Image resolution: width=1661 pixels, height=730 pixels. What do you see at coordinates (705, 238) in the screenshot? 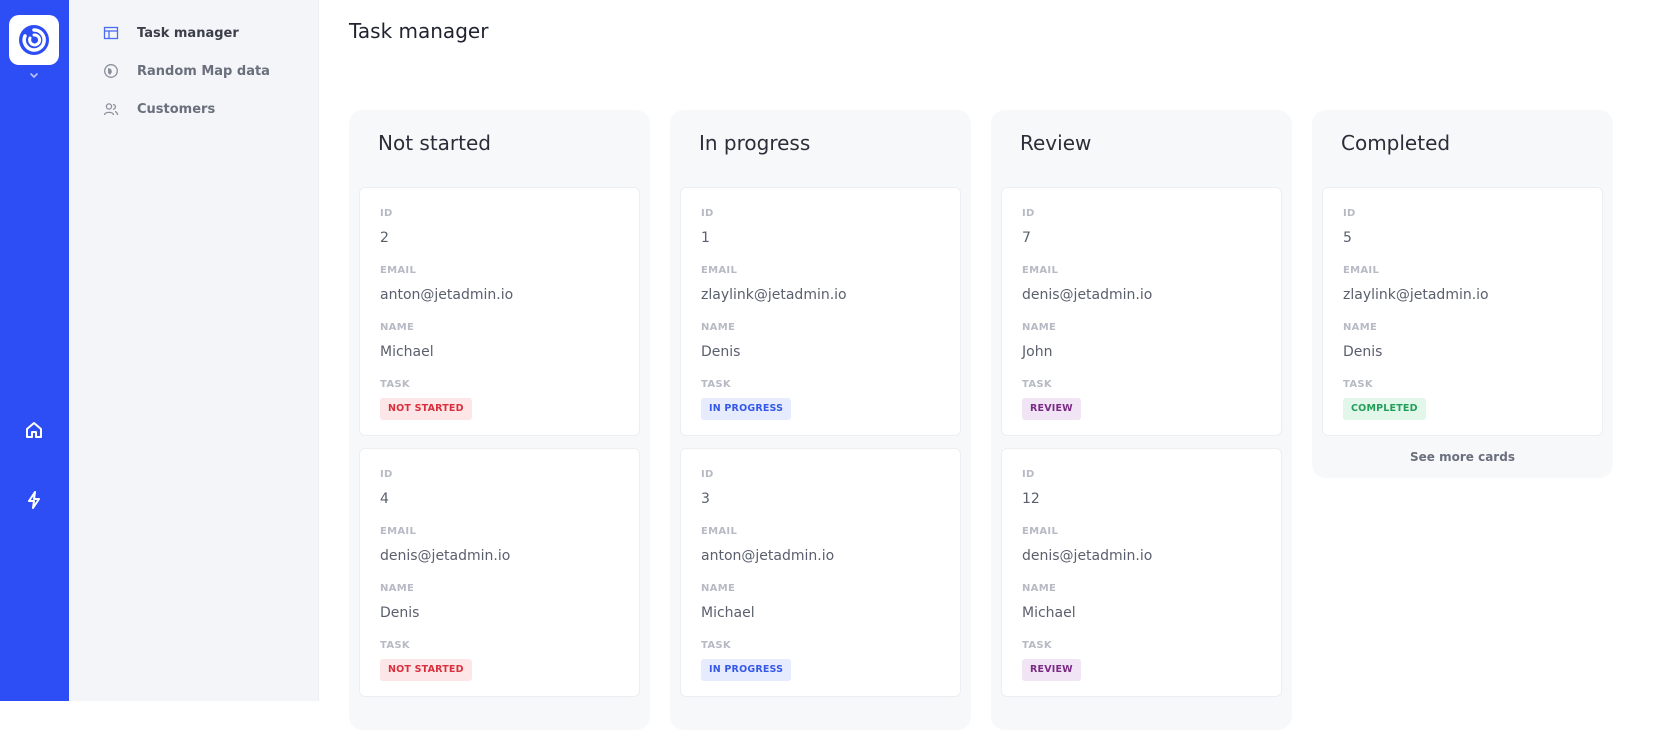
I see `id-value: 1` at bounding box center [705, 238].